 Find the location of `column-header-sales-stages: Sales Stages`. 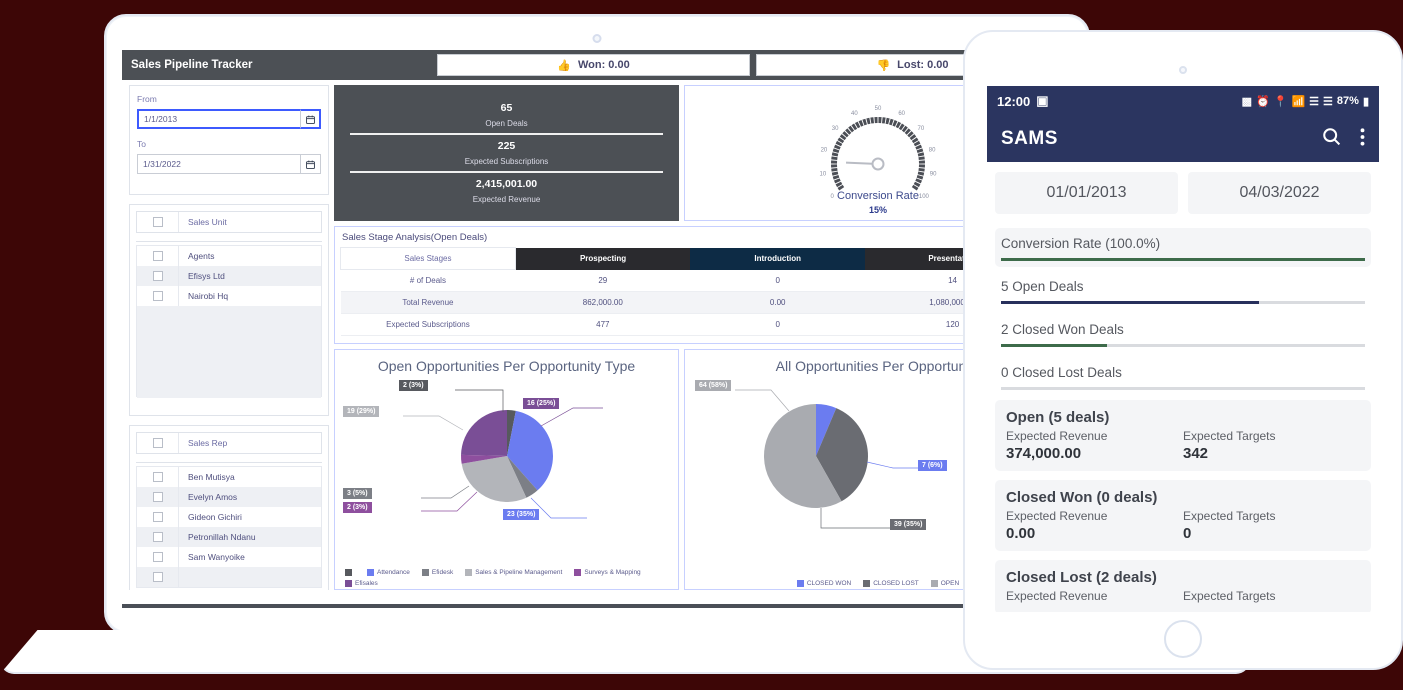

column-header-sales-stages: Sales Stages is located at coordinates (428, 258).